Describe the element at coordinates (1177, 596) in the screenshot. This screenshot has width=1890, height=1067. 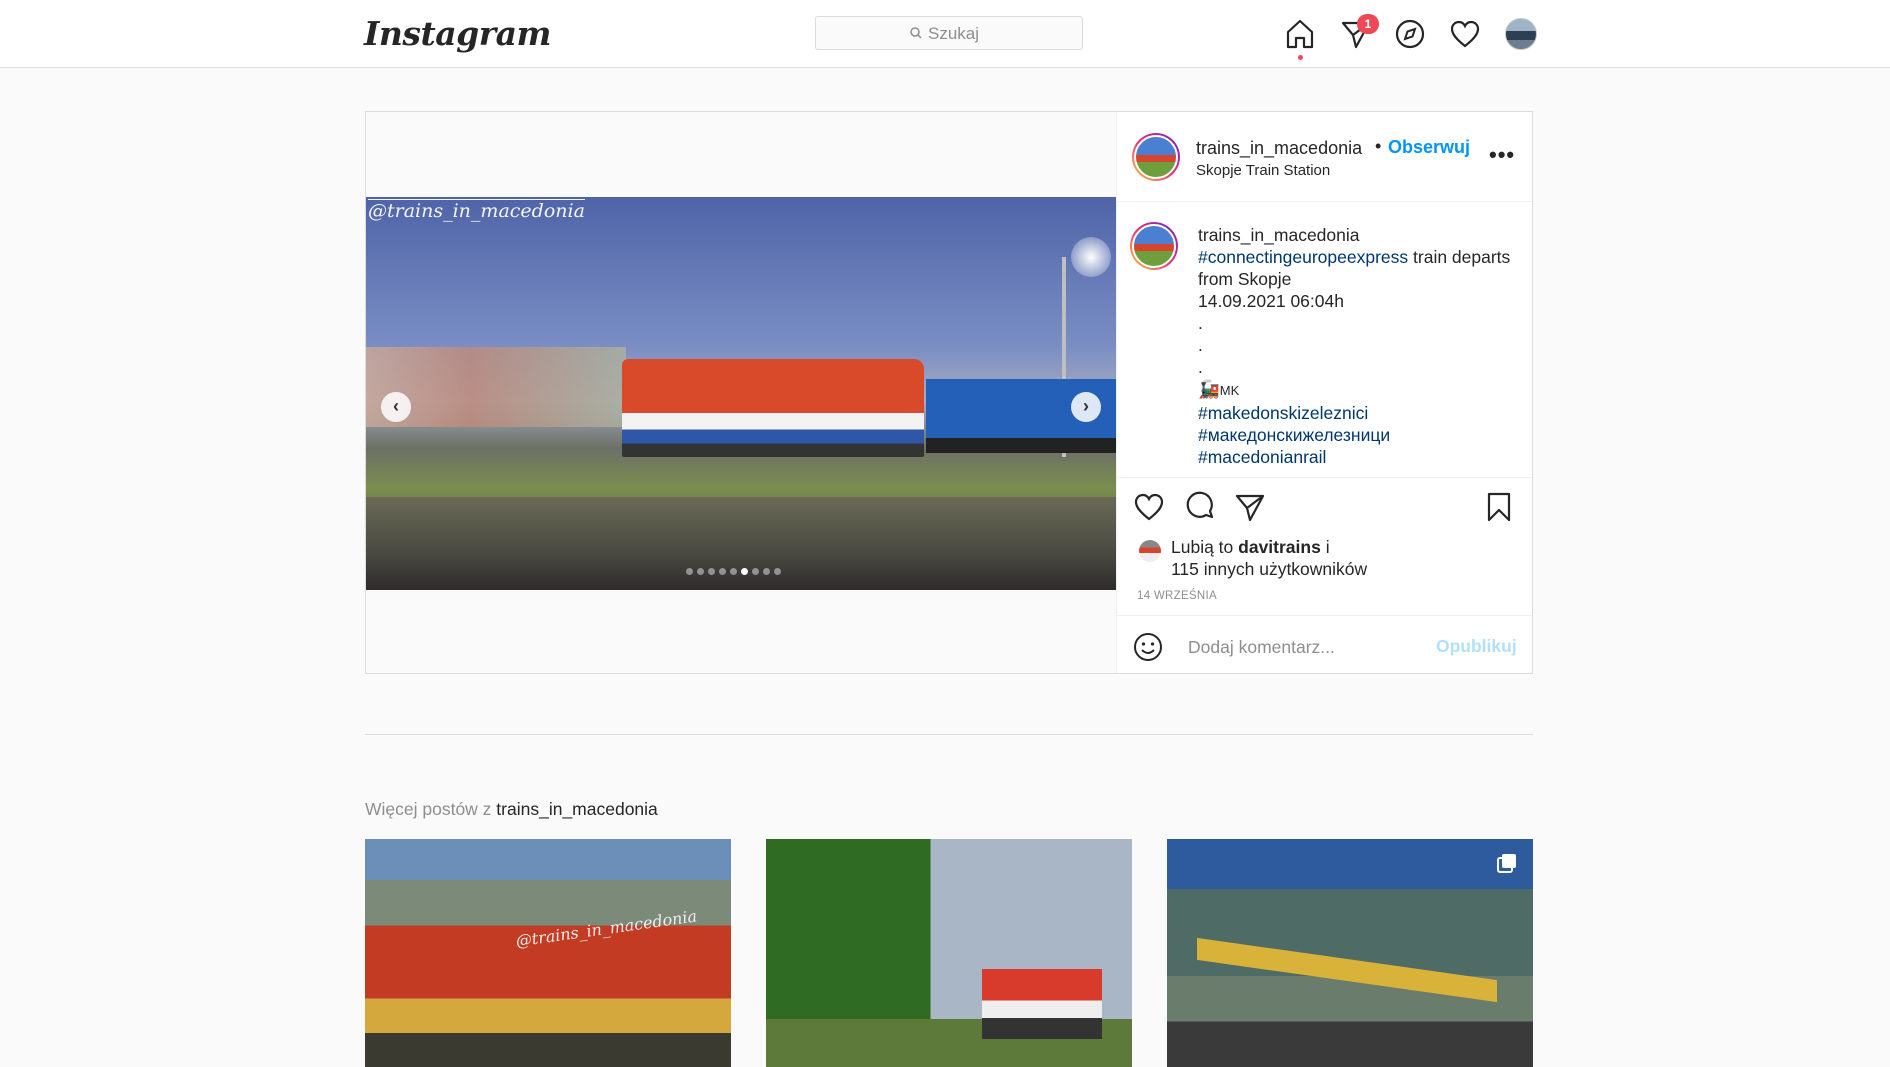
I see `post-date: 14 WRZEŚNIA` at that location.